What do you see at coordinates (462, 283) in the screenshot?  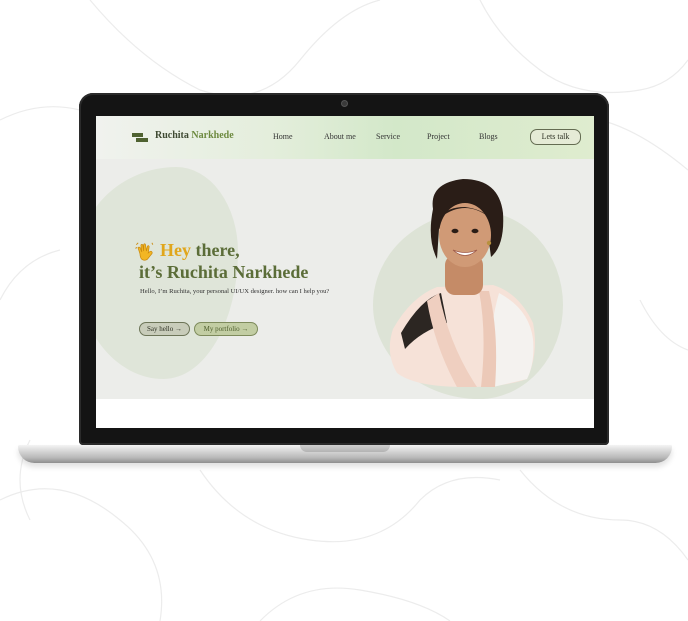 I see `profile-photo` at bounding box center [462, 283].